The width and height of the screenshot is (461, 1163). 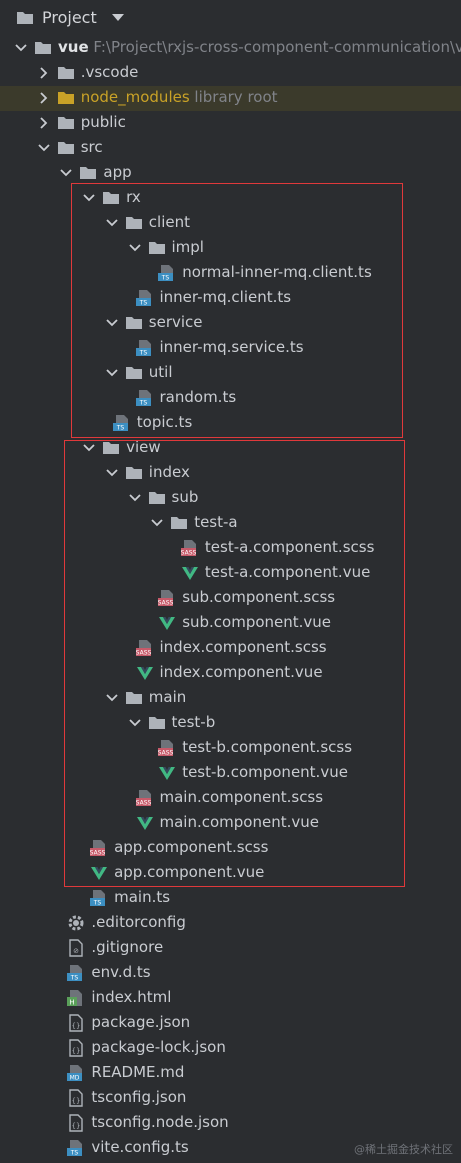 I want to click on tree-row: MD README.md, so click(x=230, y=1073).